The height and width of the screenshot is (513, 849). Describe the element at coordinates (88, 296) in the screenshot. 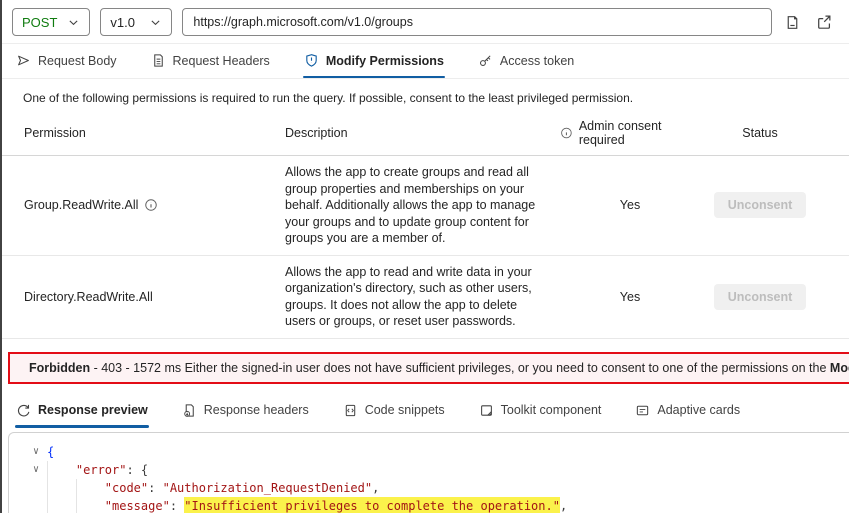

I see `permission-name: Directory.ReadWrite.All` at that location.